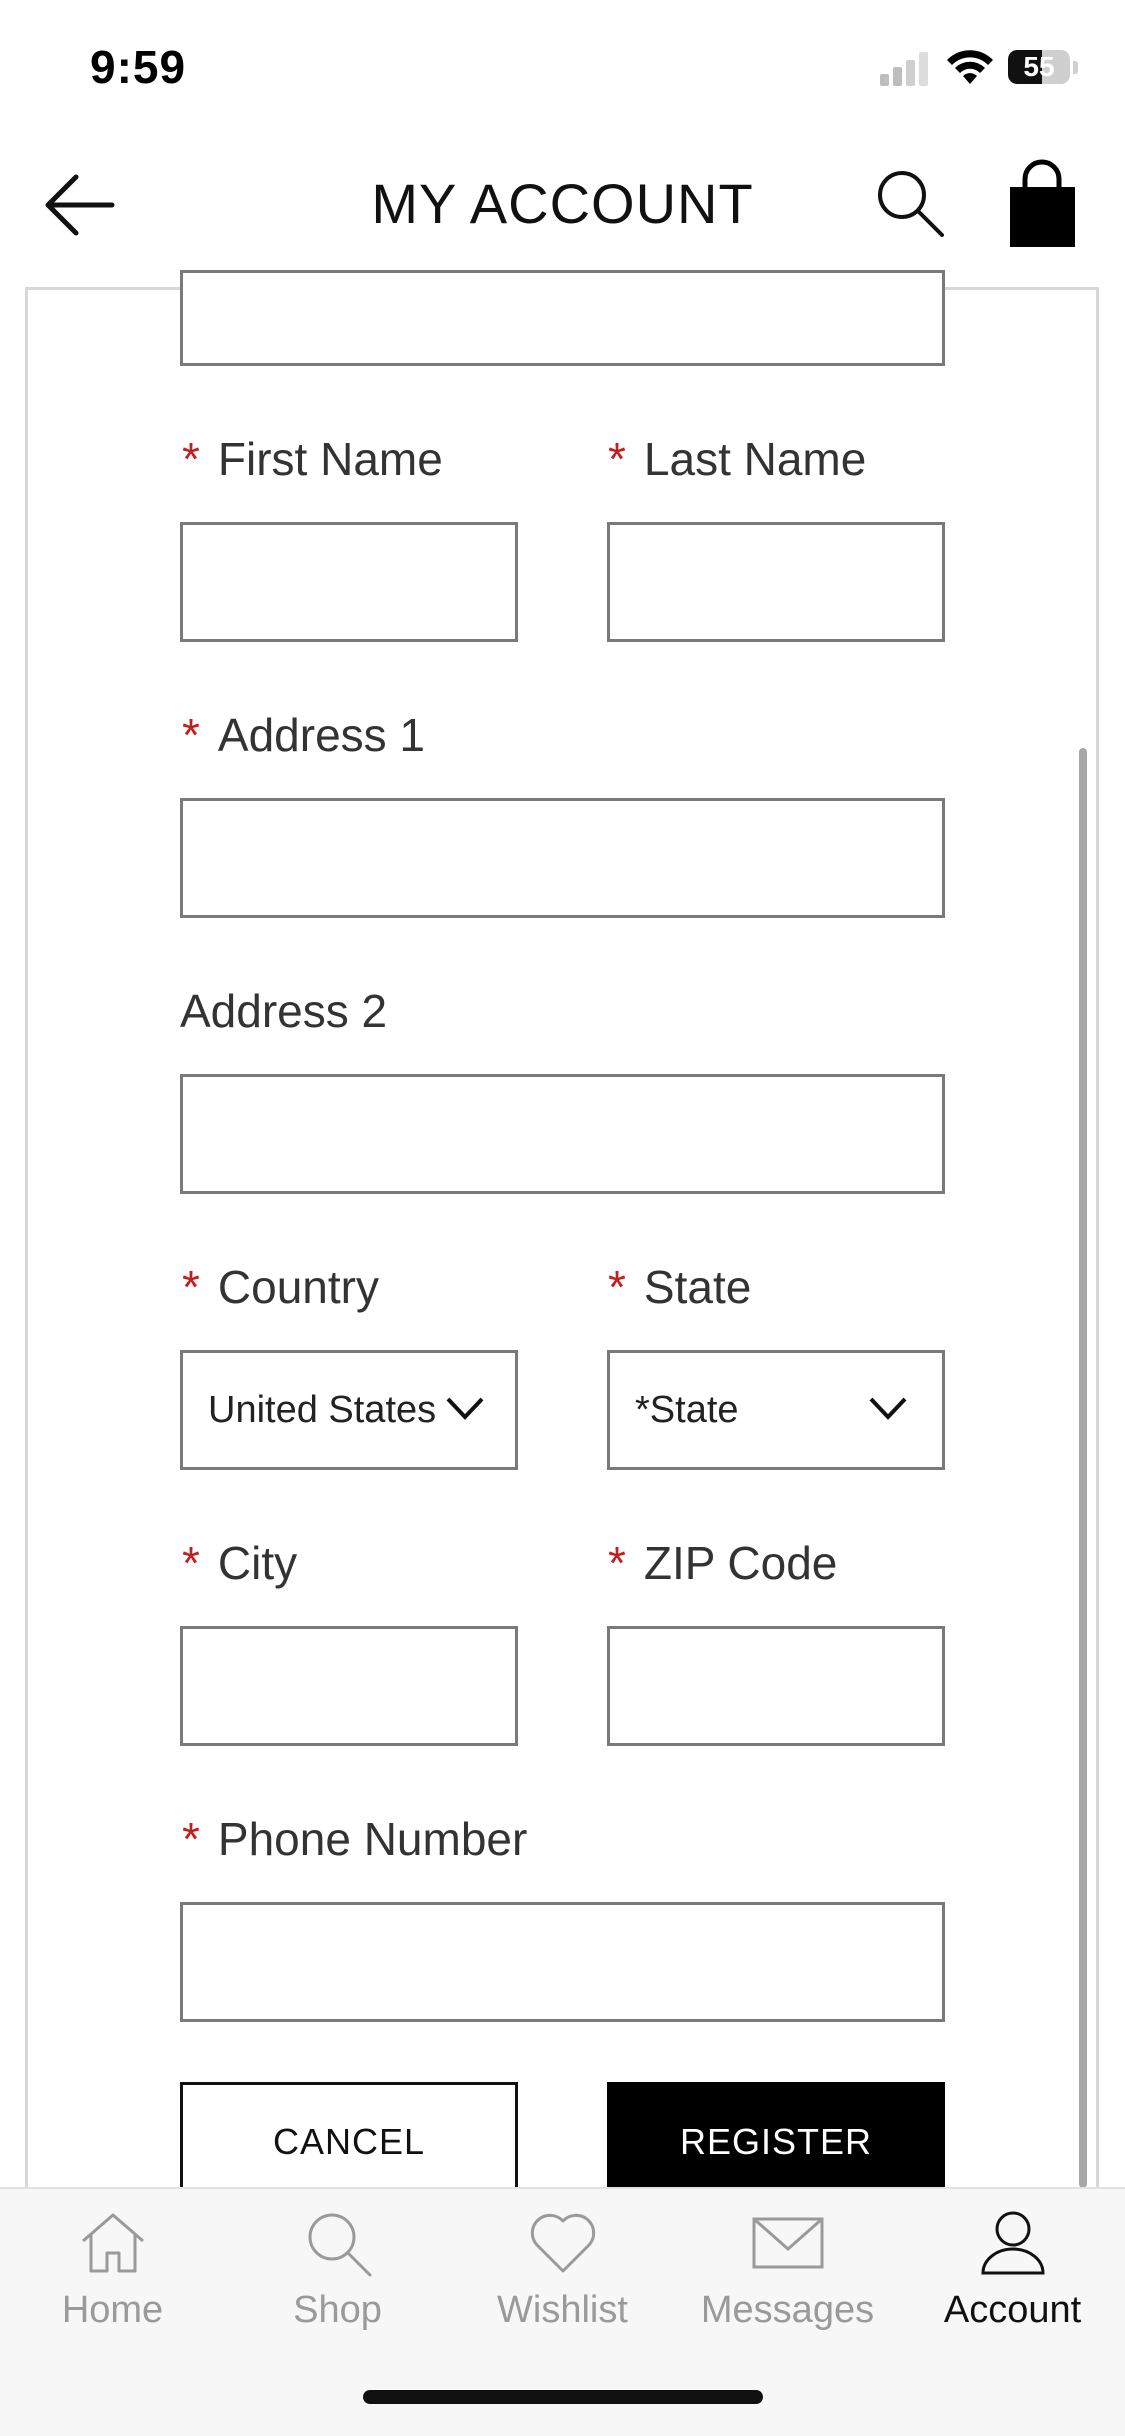 The height and width of the screenshot is (2436, 1125). What do you see at coordinates (138, 67) in the screenshot?
I see `status-time: 9:59` at bounding box center [138, 67].